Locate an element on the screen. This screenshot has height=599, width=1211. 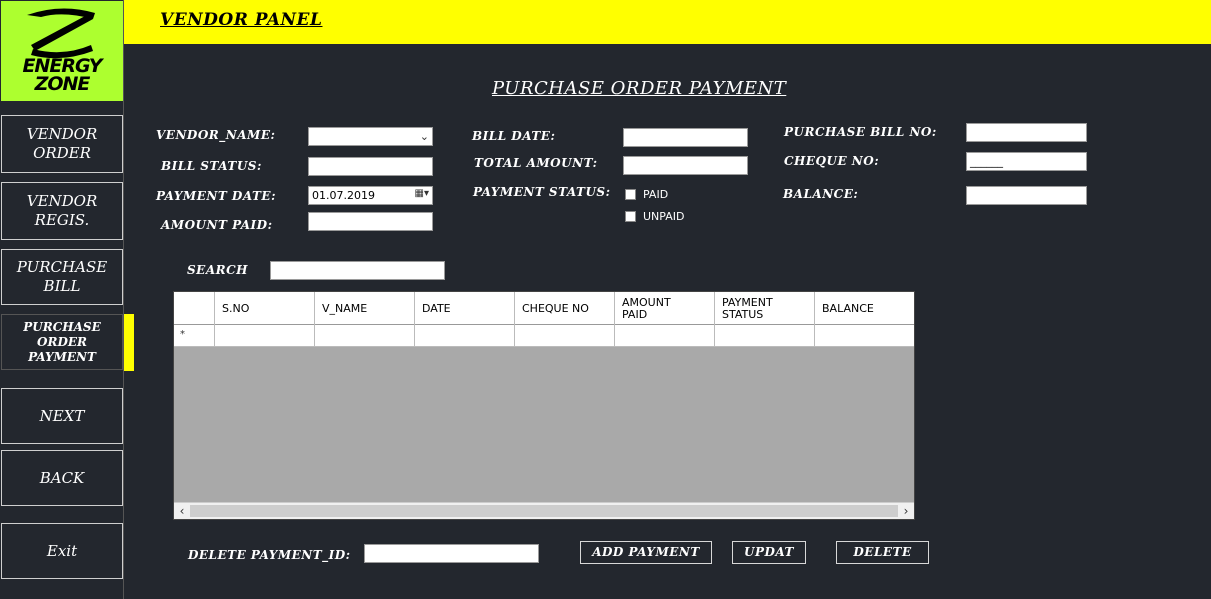
horizontal-scrollbar: ‹ › is located at coordinates (544, 510).